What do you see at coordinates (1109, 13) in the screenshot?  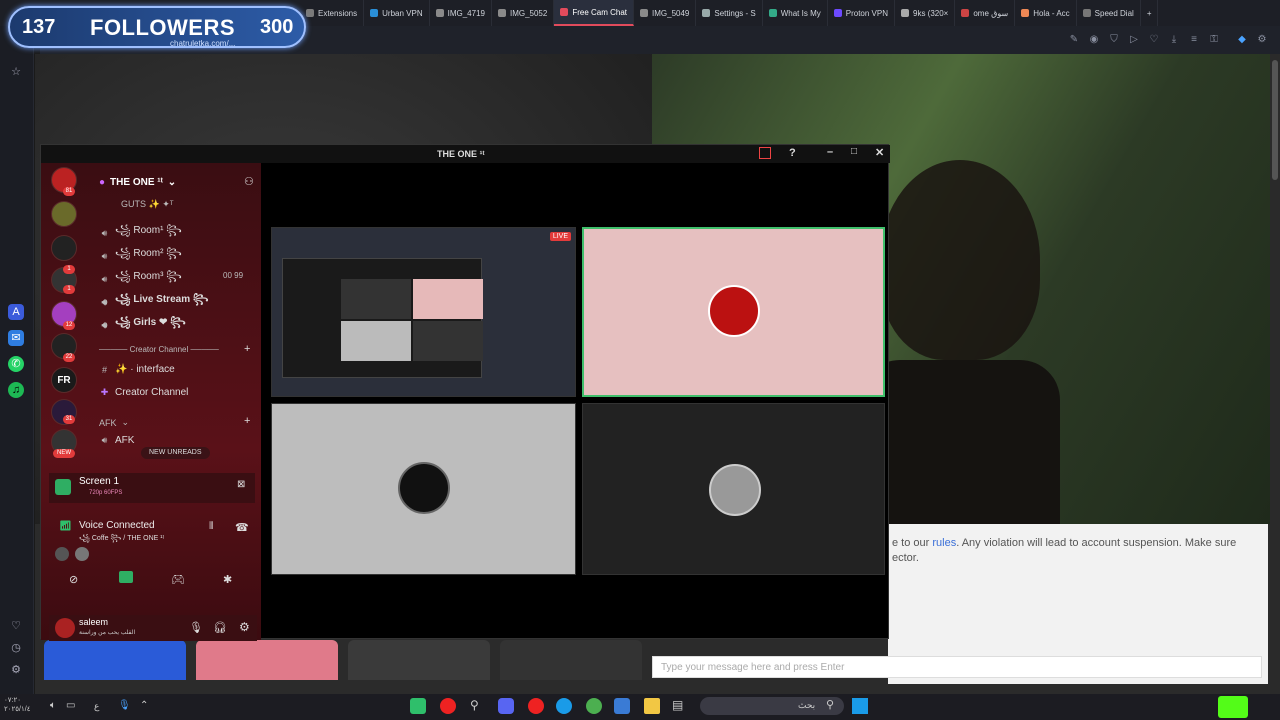 I see `browser-tab: Speed Dial` at bounding box center [1109, 13].